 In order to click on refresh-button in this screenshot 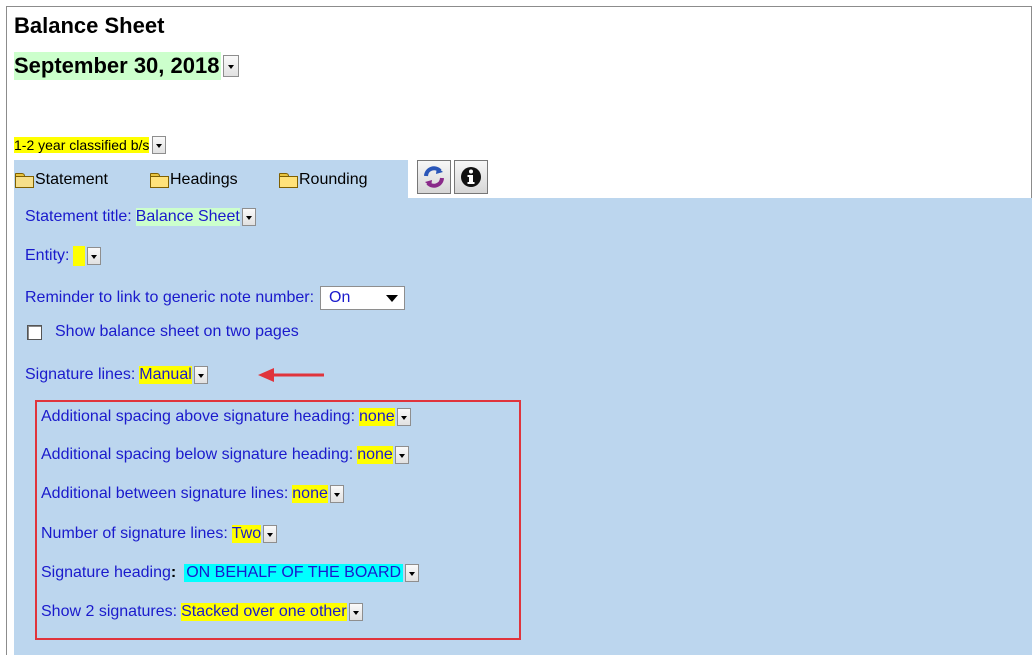, I will do `click(434, 177)`.